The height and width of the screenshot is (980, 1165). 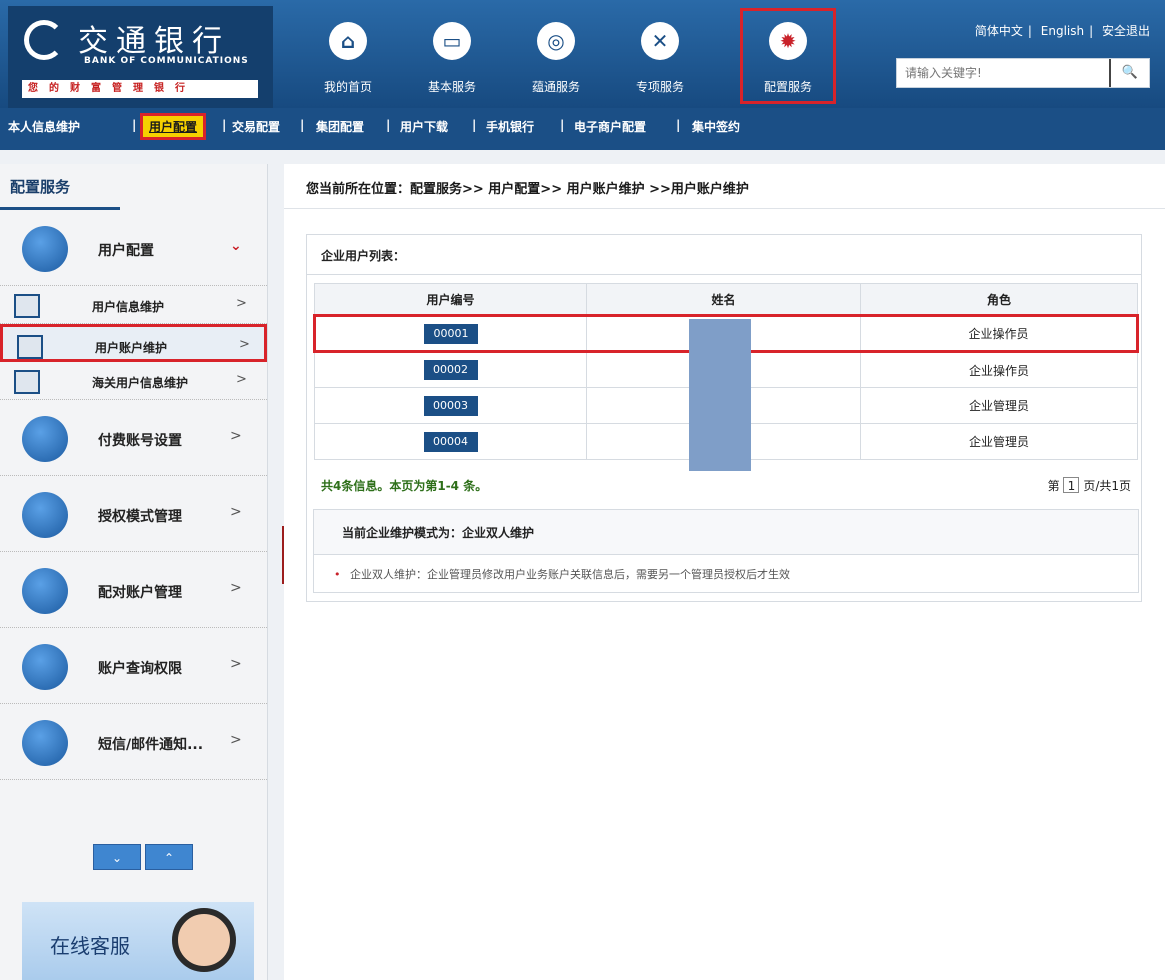 I want to click on nav-special-service-label: 专项服务, so click(x=659, y=87).